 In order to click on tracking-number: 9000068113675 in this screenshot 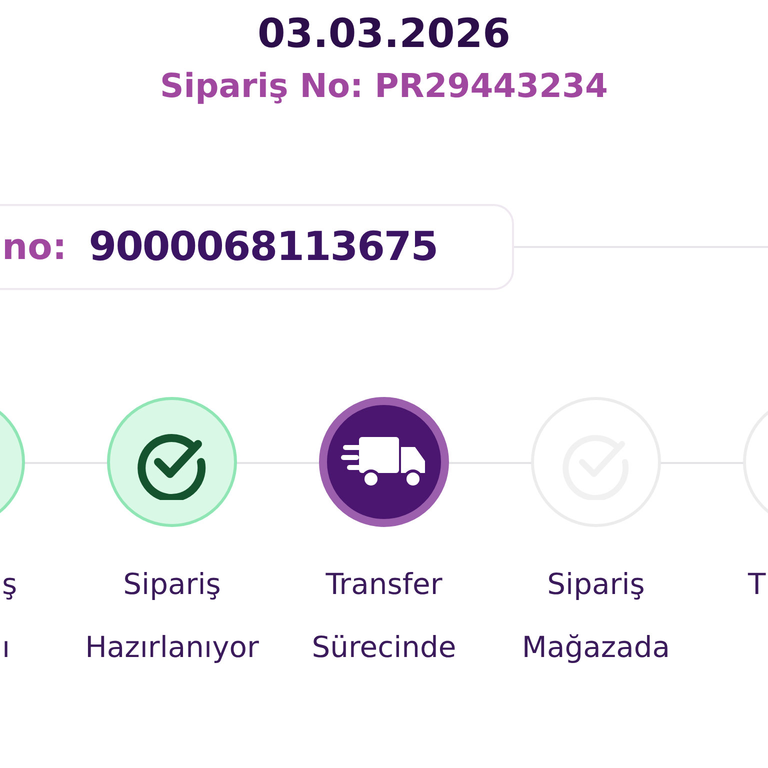, I will do `click(263, 247)`.